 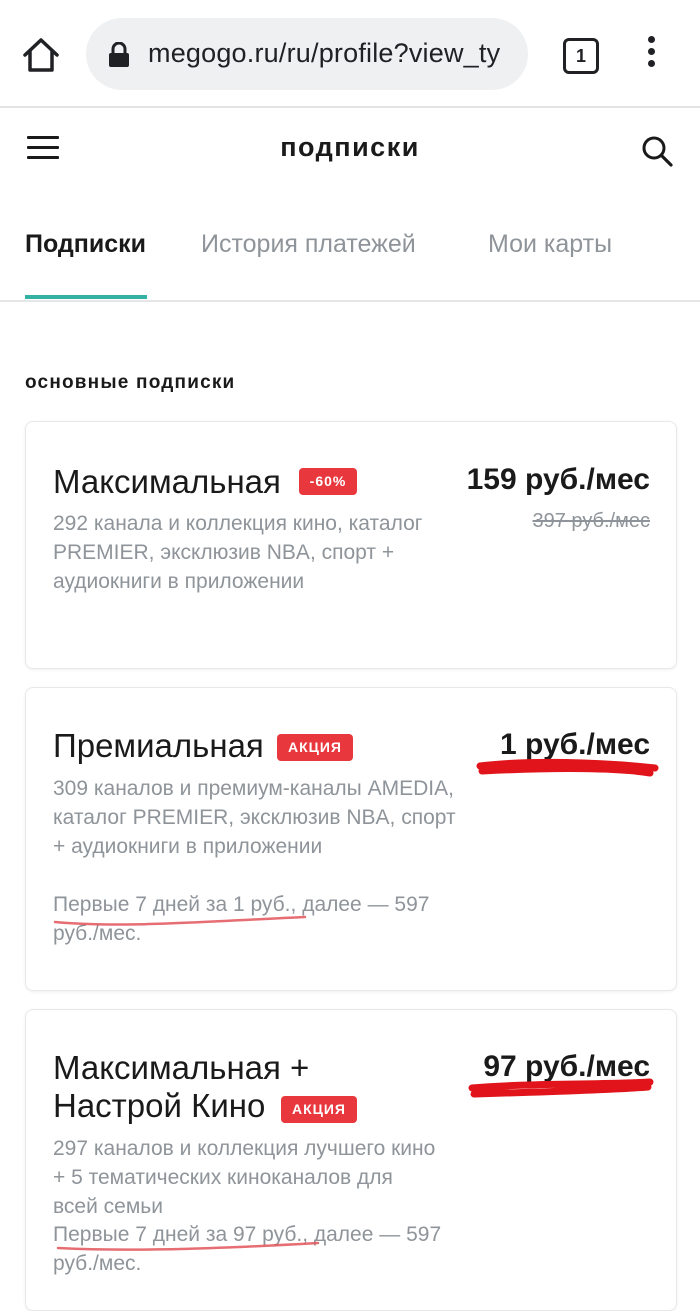 What do you see at coordinates (86, 297) in the screenshot?
I see `active-tab-indicator` at bounding box center [86, 297].